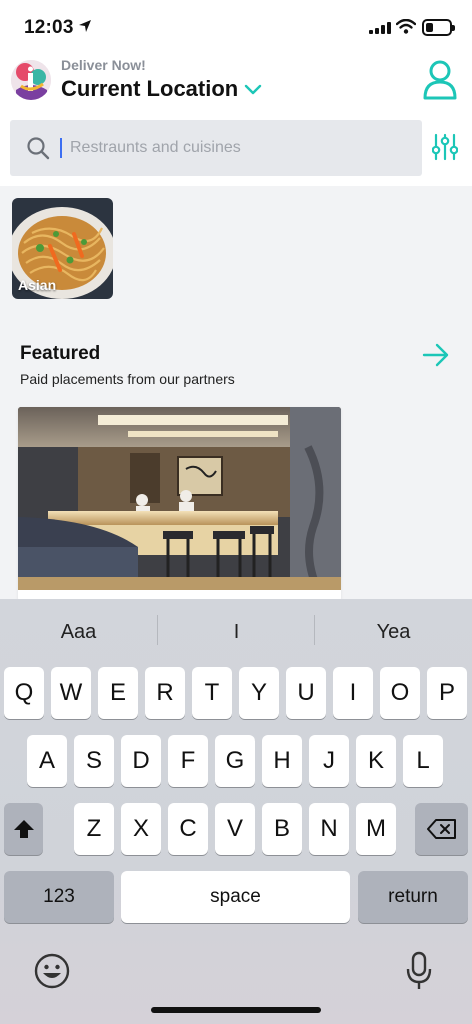 This screenshot has height=1024, width=472. Describe the element at coordinates (31, 80) in the screenshot. I see `app-logo` at that location.